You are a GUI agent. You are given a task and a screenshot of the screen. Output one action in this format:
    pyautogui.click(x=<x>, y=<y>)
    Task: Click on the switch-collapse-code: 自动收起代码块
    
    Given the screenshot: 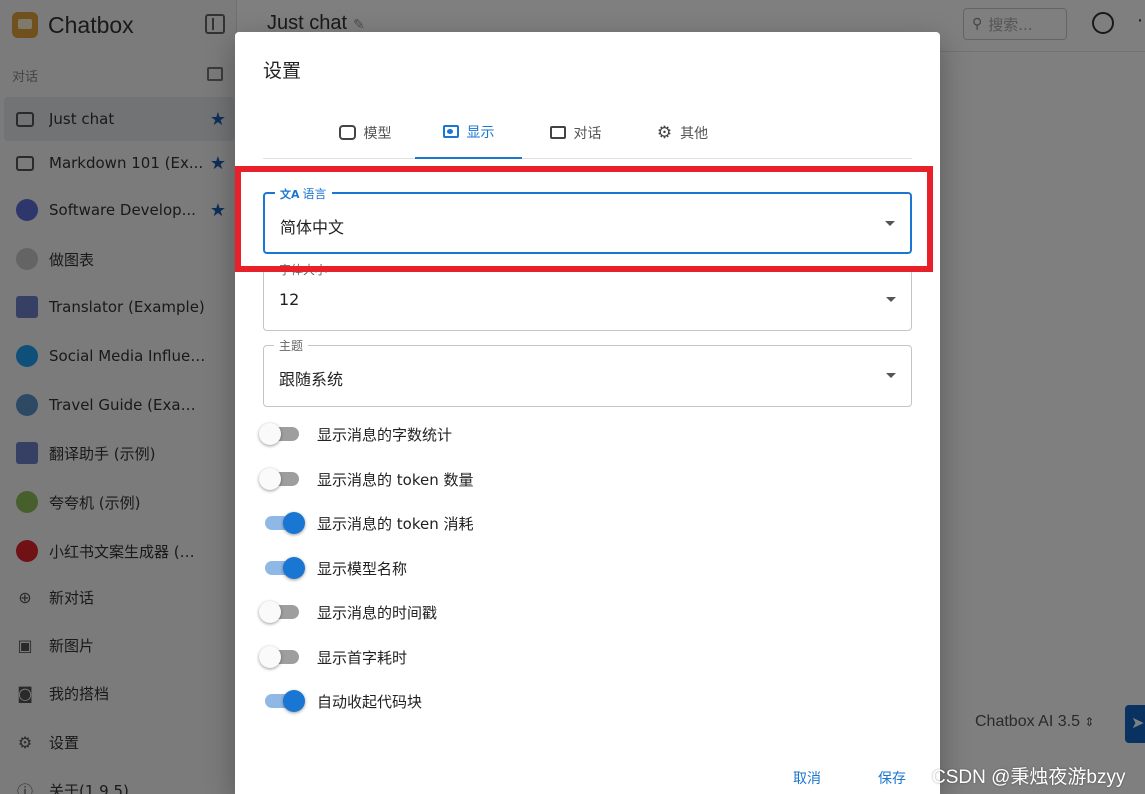 What is the action you would take?
    pyautogui.click(x=340, y=701)
    